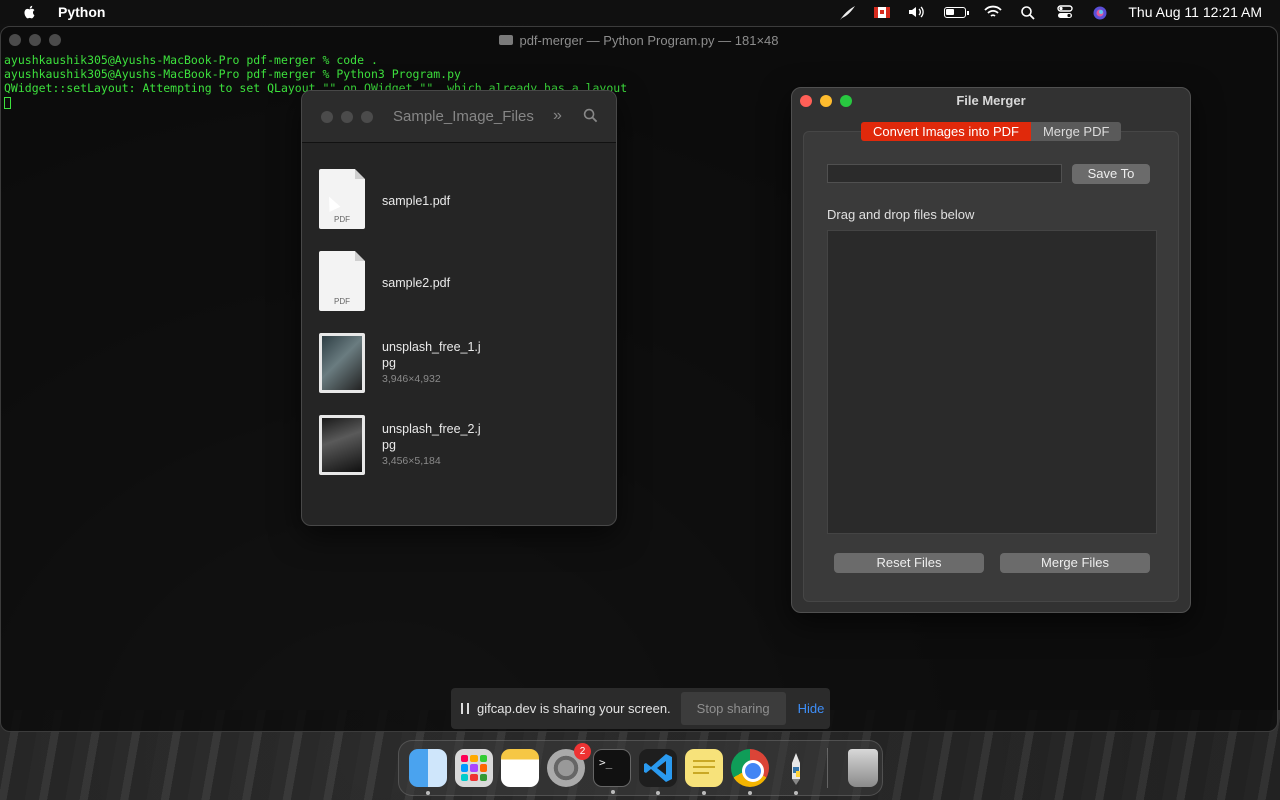 This screenshot has width=1280, height=800. Describe the element at coordinates (649, 40) in the screenshot. I see `terminal-title: pdf-merger — Python Program.py — 181×48` at that location.